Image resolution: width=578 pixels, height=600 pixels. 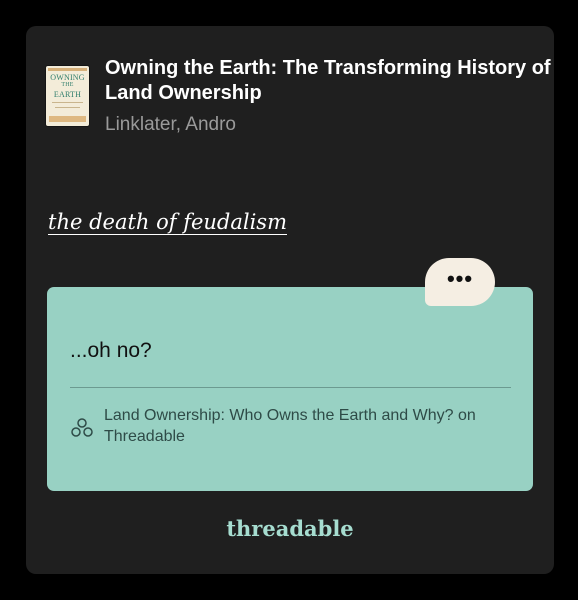 I want to click on more-options-bubble: •••, so click(x=460, y=282).